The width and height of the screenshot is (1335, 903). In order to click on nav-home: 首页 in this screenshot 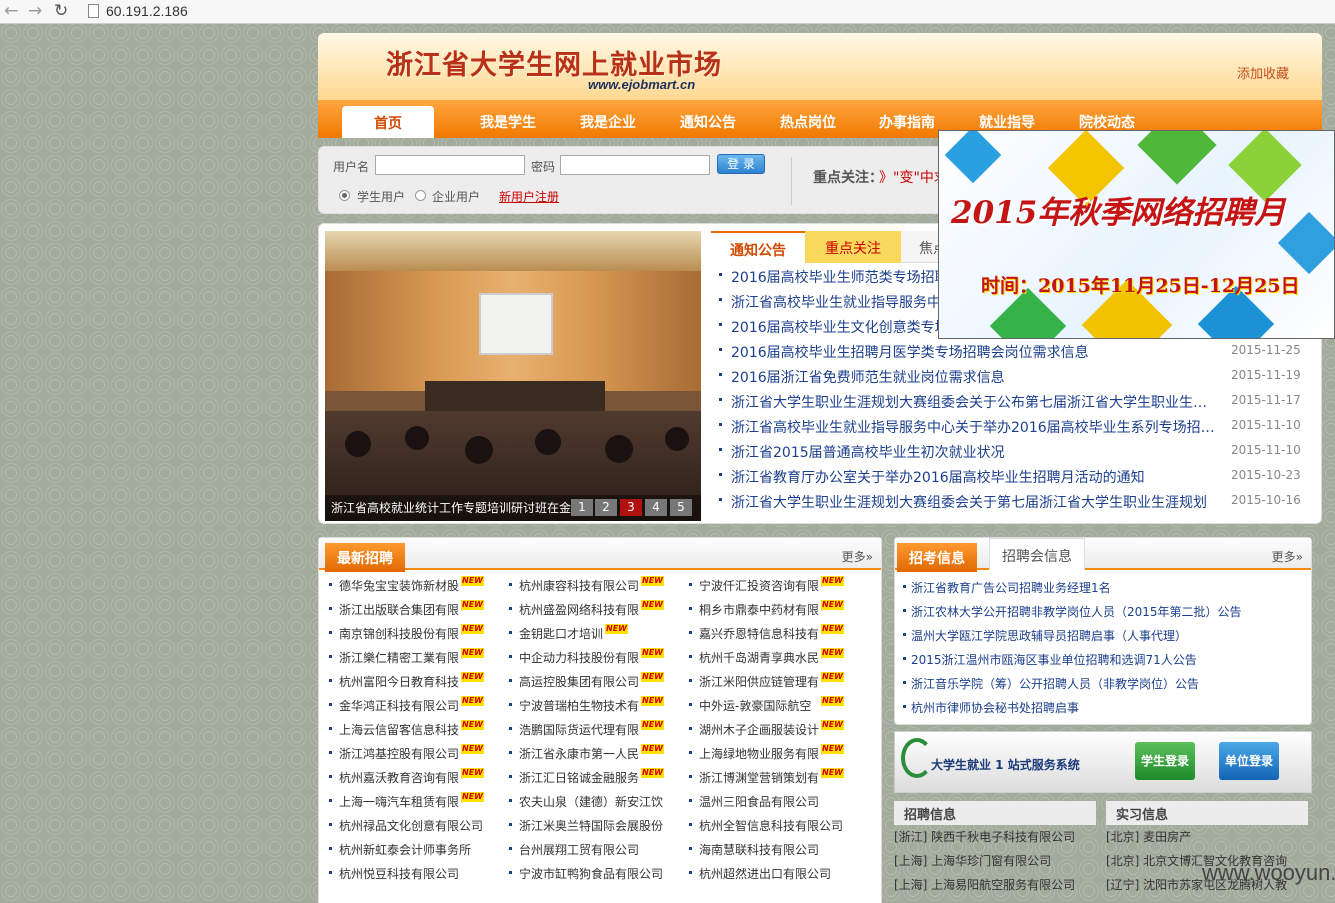, I will do `click(388, 122)`.